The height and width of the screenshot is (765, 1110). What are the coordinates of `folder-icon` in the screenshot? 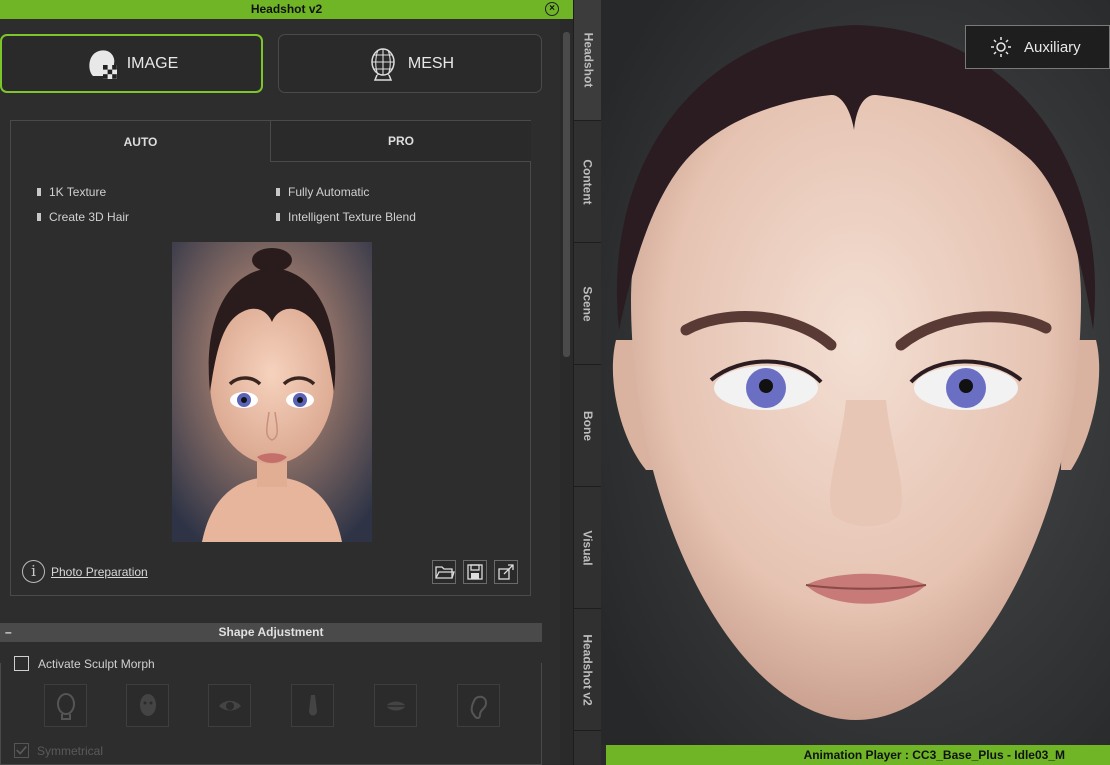 It's located at (445, 572).